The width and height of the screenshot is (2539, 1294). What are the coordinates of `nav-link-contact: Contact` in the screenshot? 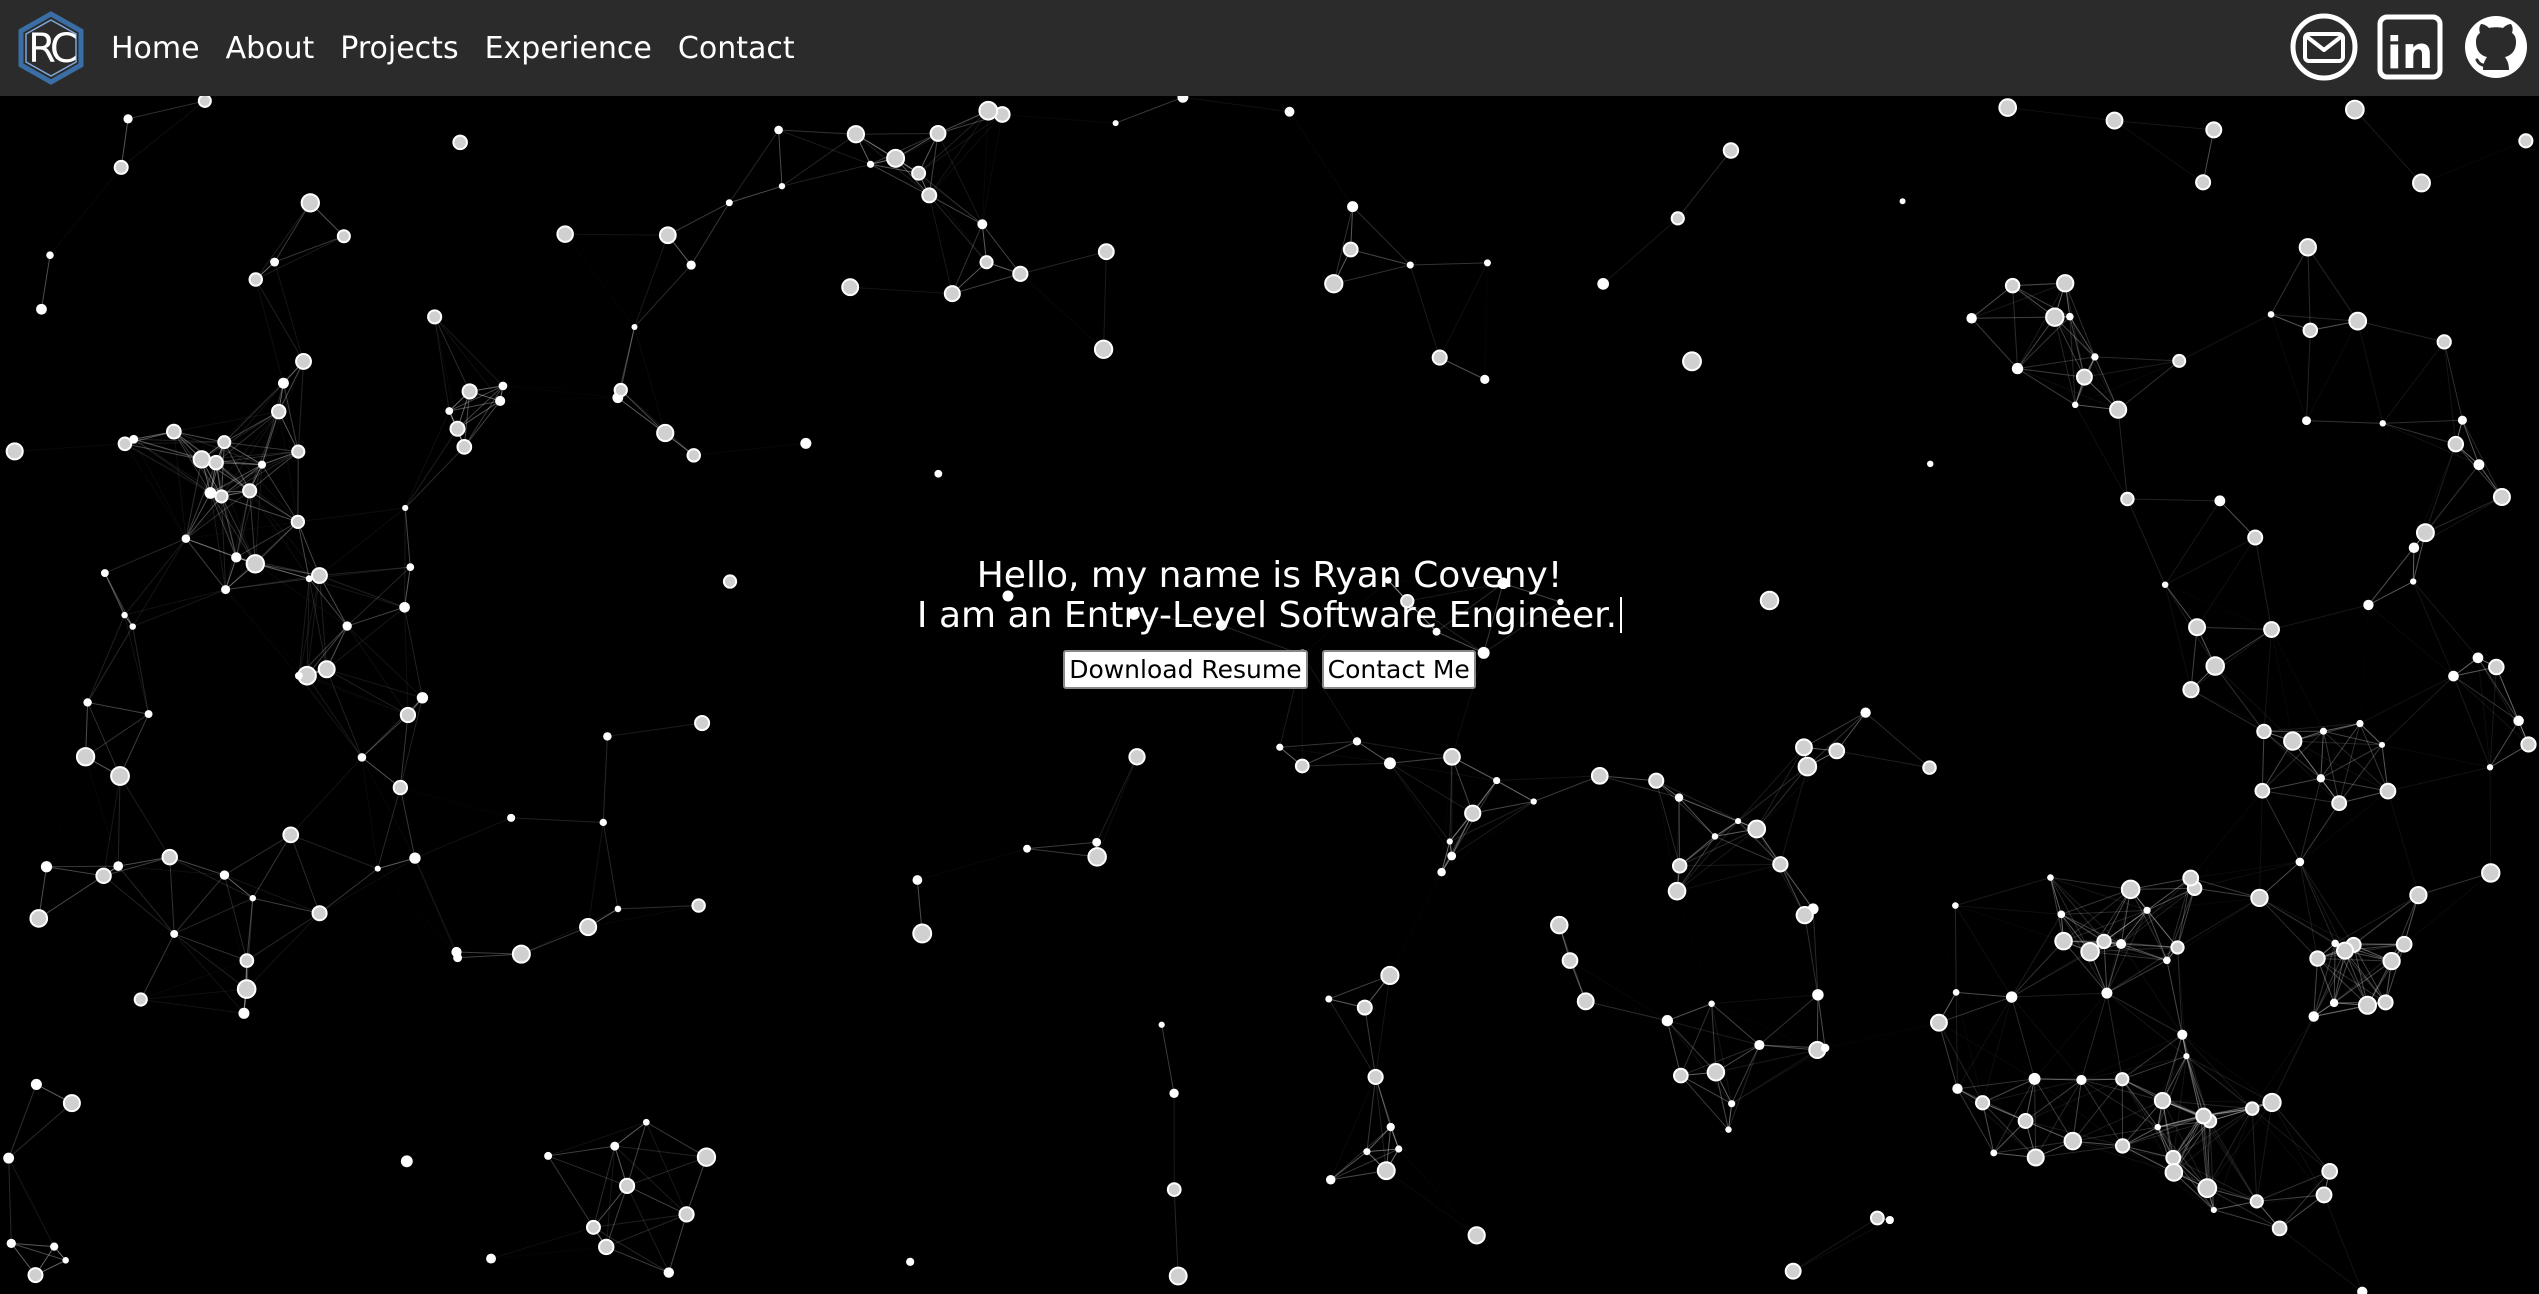 It's located at (736, 48).